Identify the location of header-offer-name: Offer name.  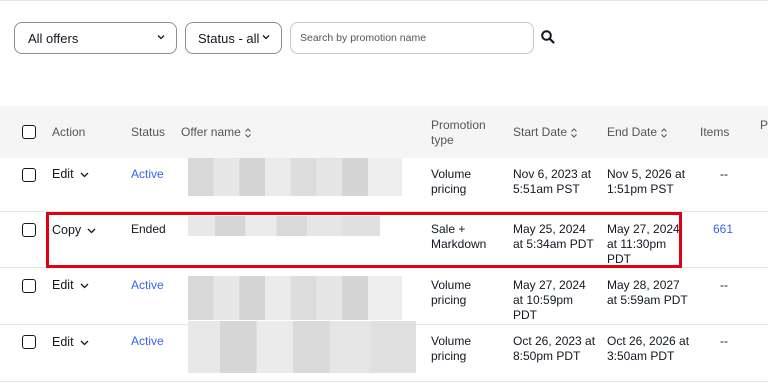
(216, 132).